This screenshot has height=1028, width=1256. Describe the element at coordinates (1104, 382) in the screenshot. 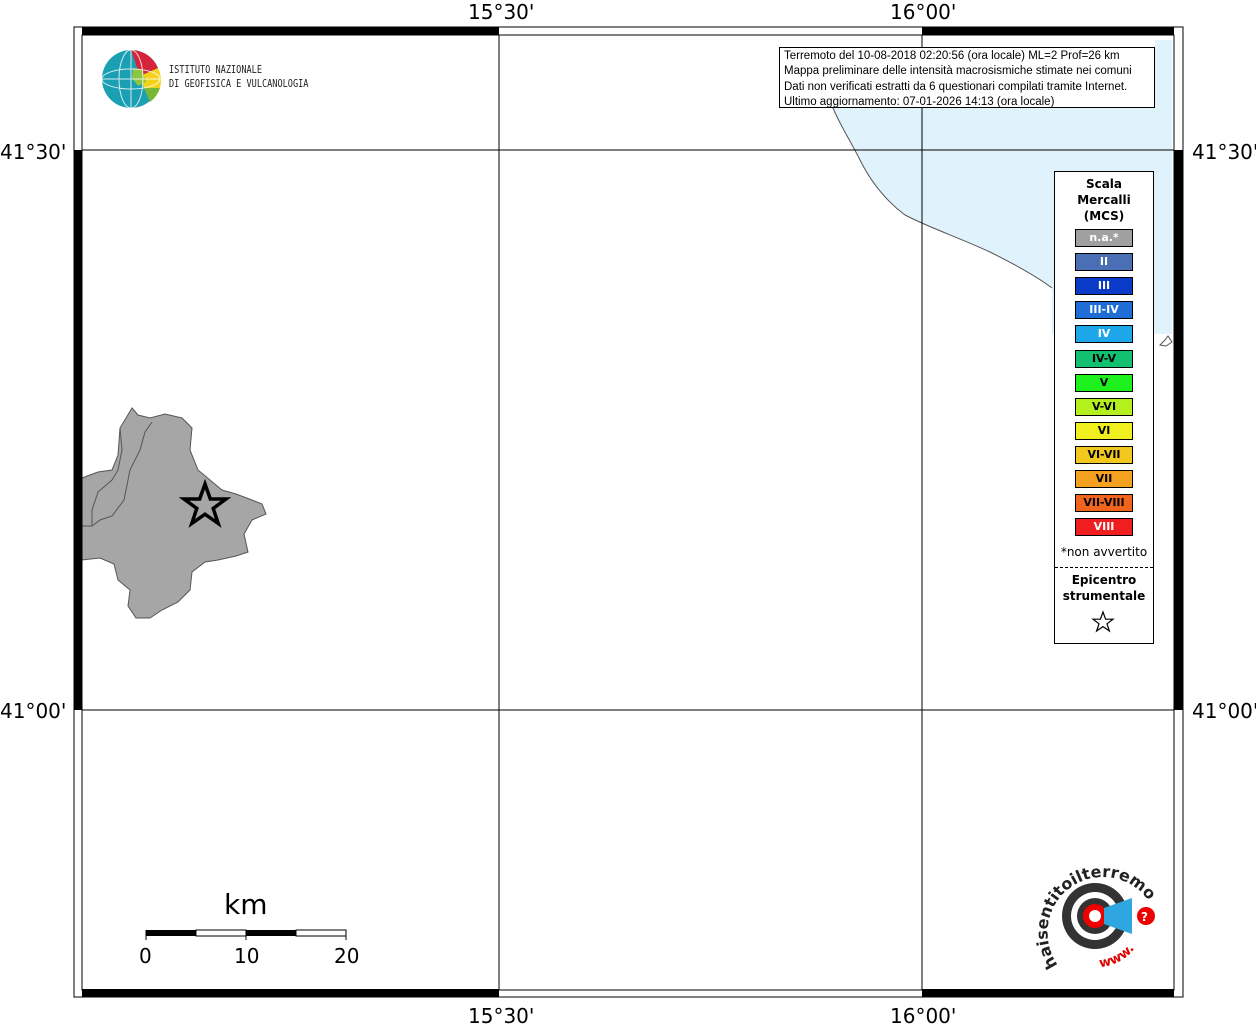

I see `legend-swatch: V` at that location.